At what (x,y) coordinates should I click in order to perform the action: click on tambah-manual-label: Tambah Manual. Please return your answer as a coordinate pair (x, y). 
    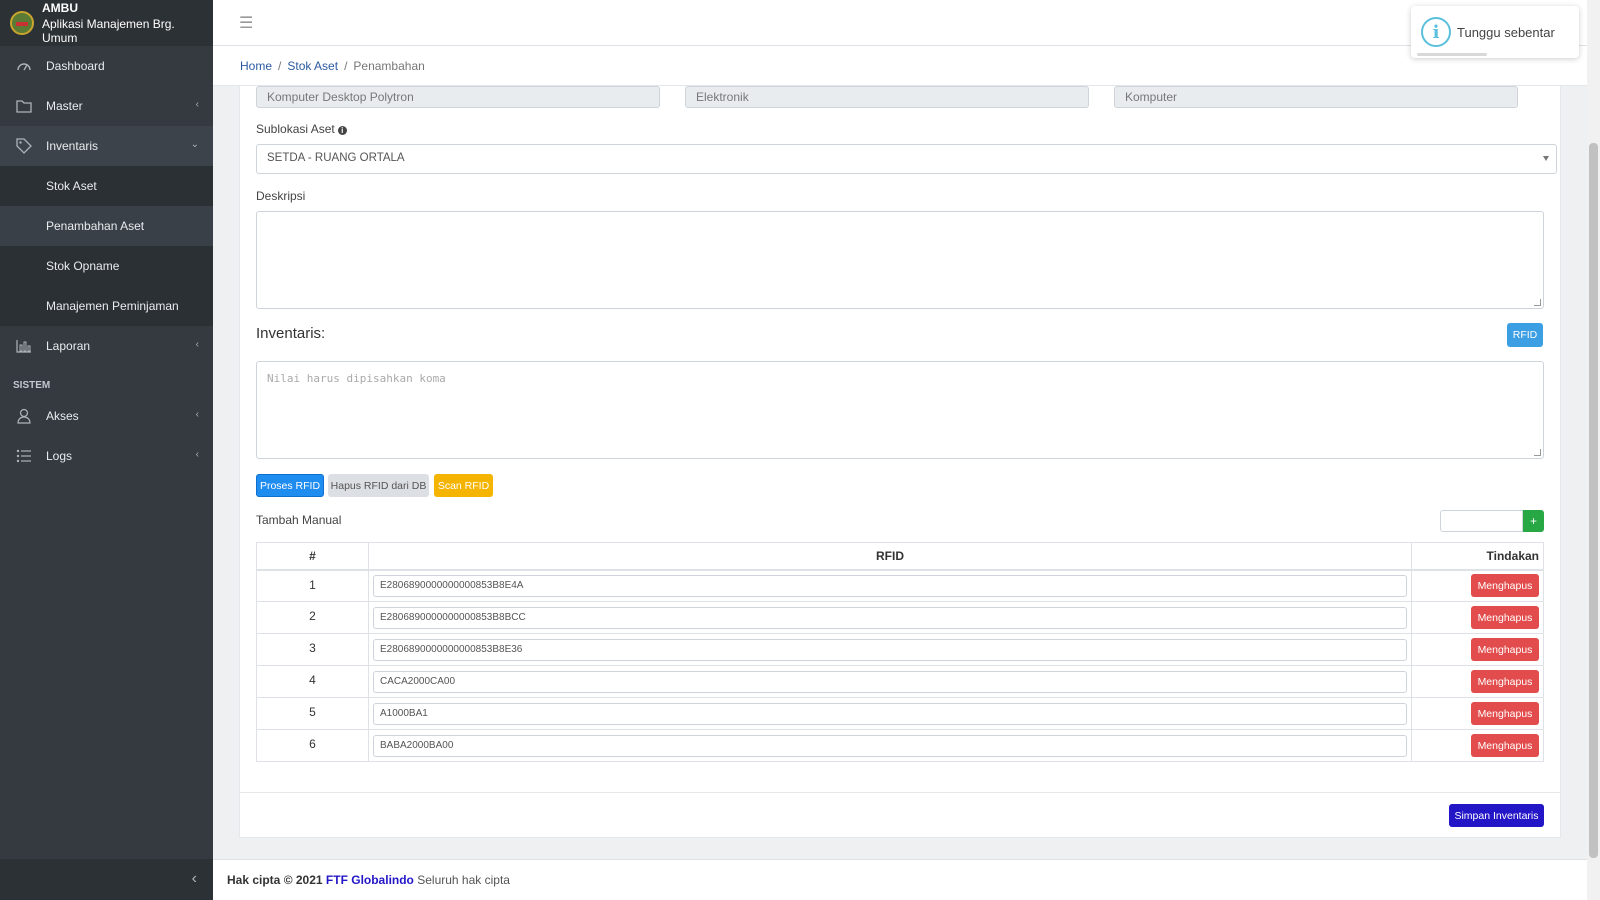
    Looking at the image, I should click on (299, 520).